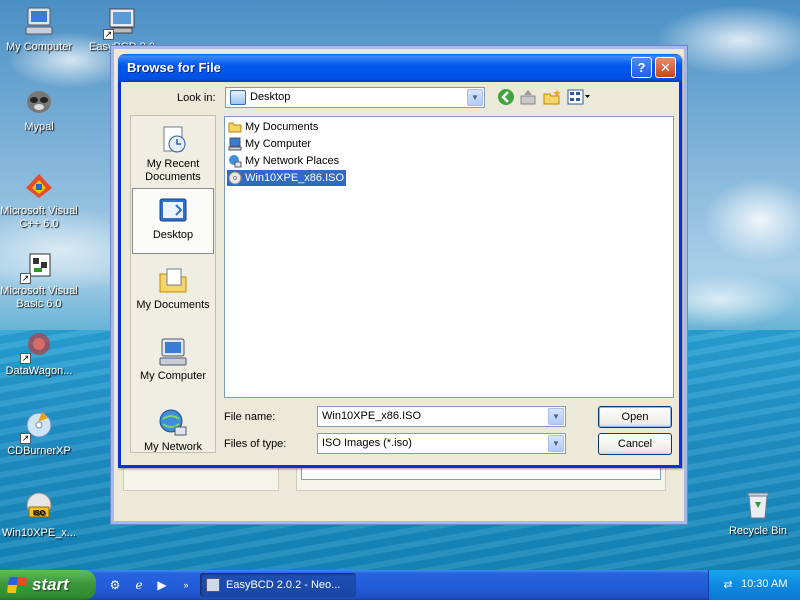 Image resolution: width=800 pixels, height=600 pixels. I want to click on my-documents-icon, so click(173, 281).